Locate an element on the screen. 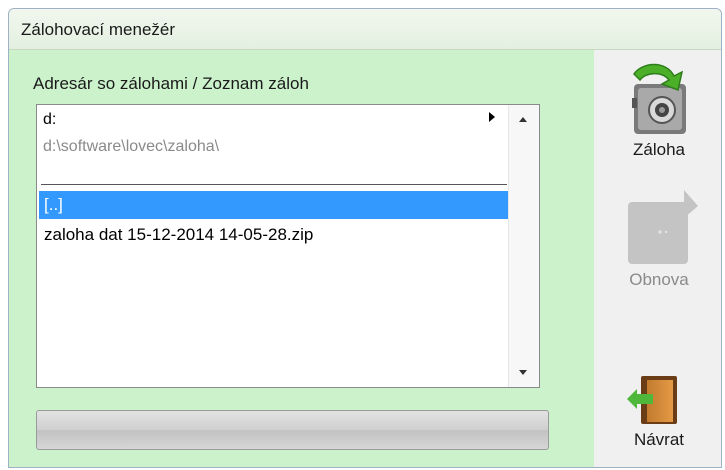 This screenshot has width=725, height=470. exit-arrow-head is located at coordinates (632, 399).